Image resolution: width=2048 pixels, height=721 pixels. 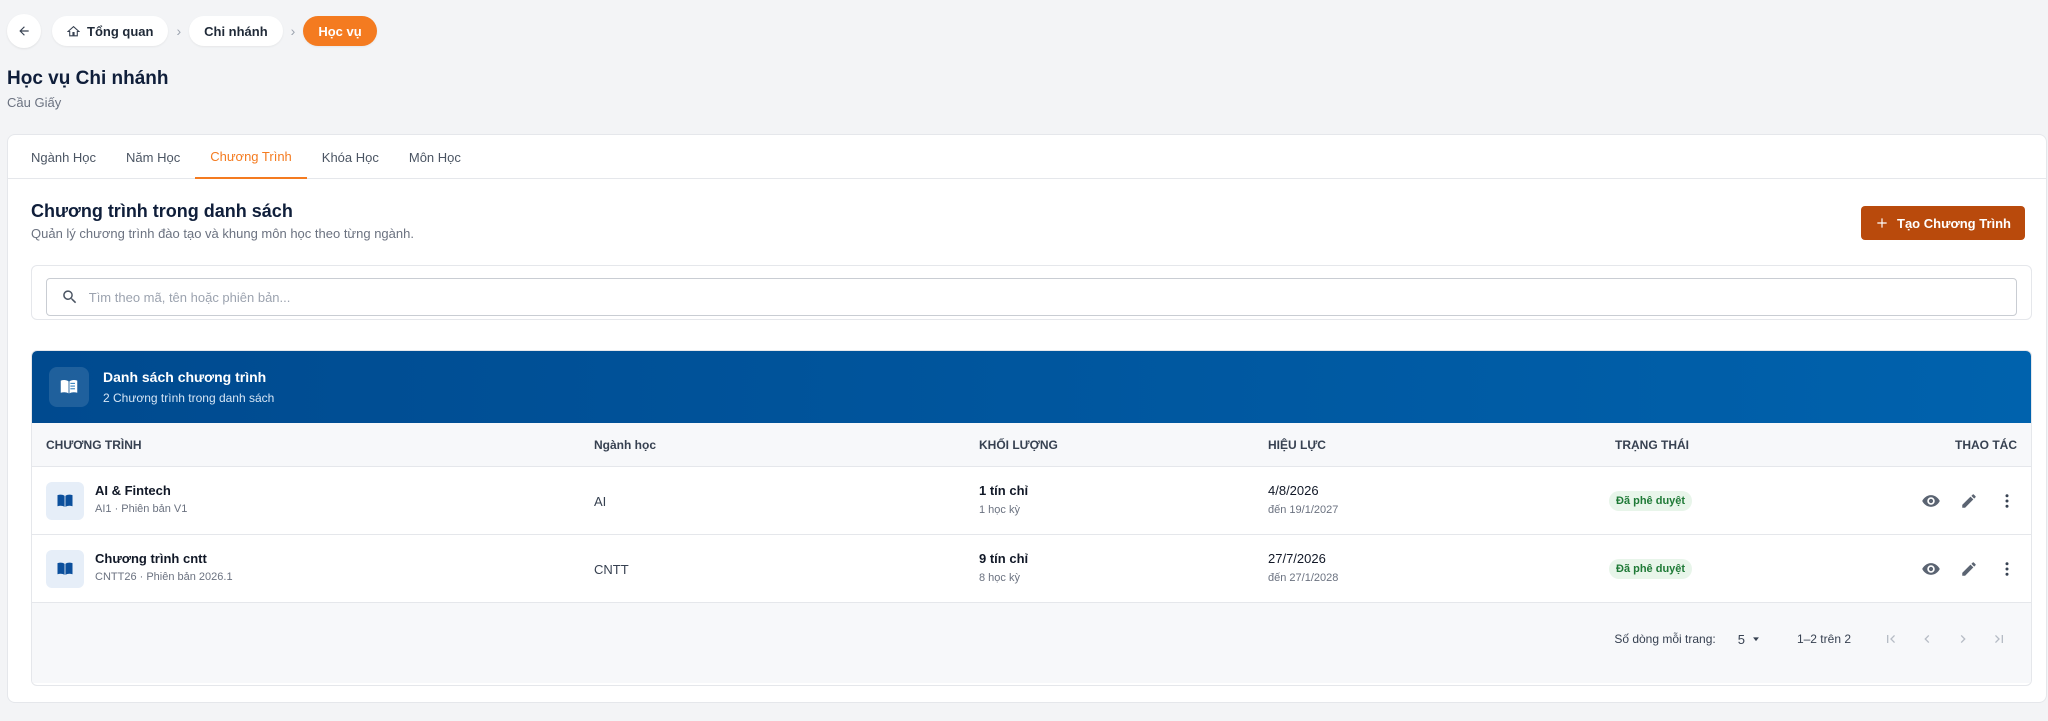 I want to click on breadcrumb-branch: Chi nhánh, so click(x=236, y=31).